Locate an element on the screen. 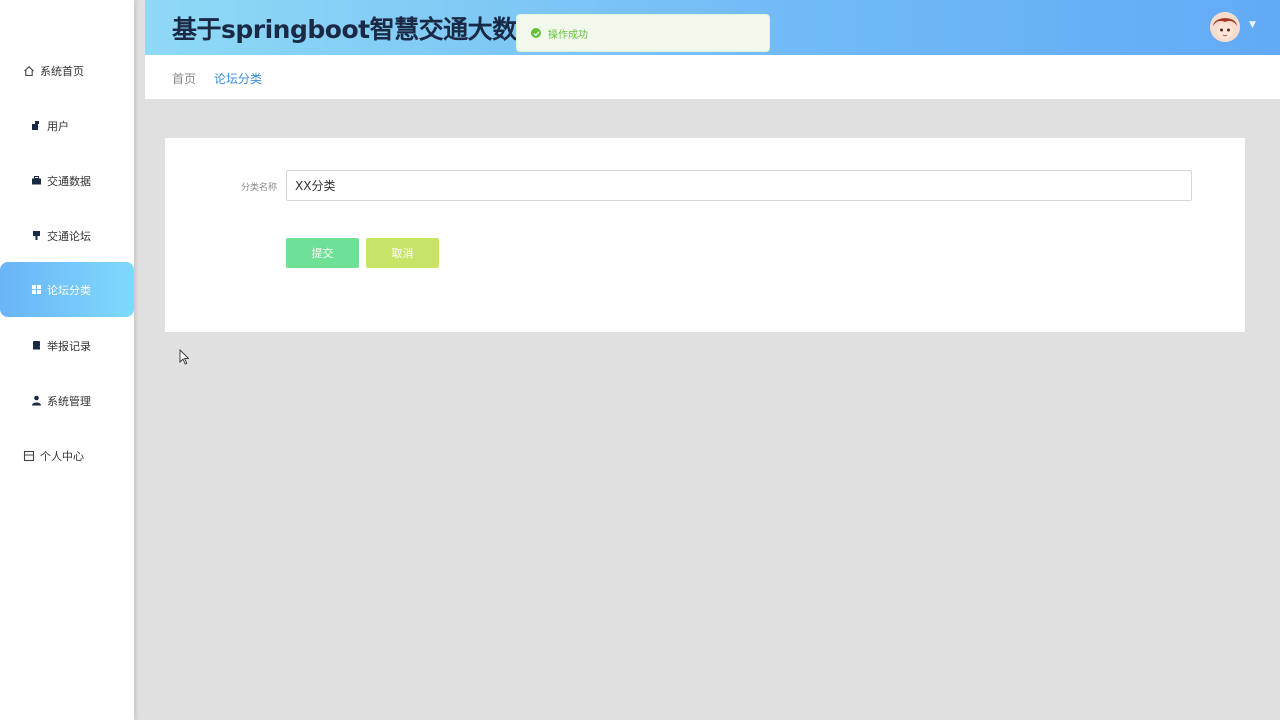  sidebar: 系统首页 用户 交通数据 交通论坛 论坛分类 举报记录 系统管理 个人中心 is located at coordinates (67, 360).